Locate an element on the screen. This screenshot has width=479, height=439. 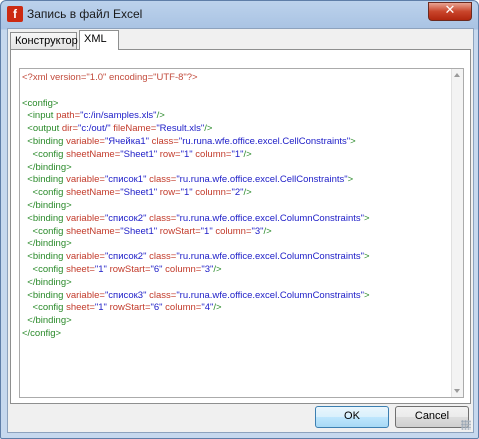
scroll-up-icon is located at coordinates (457, 75).